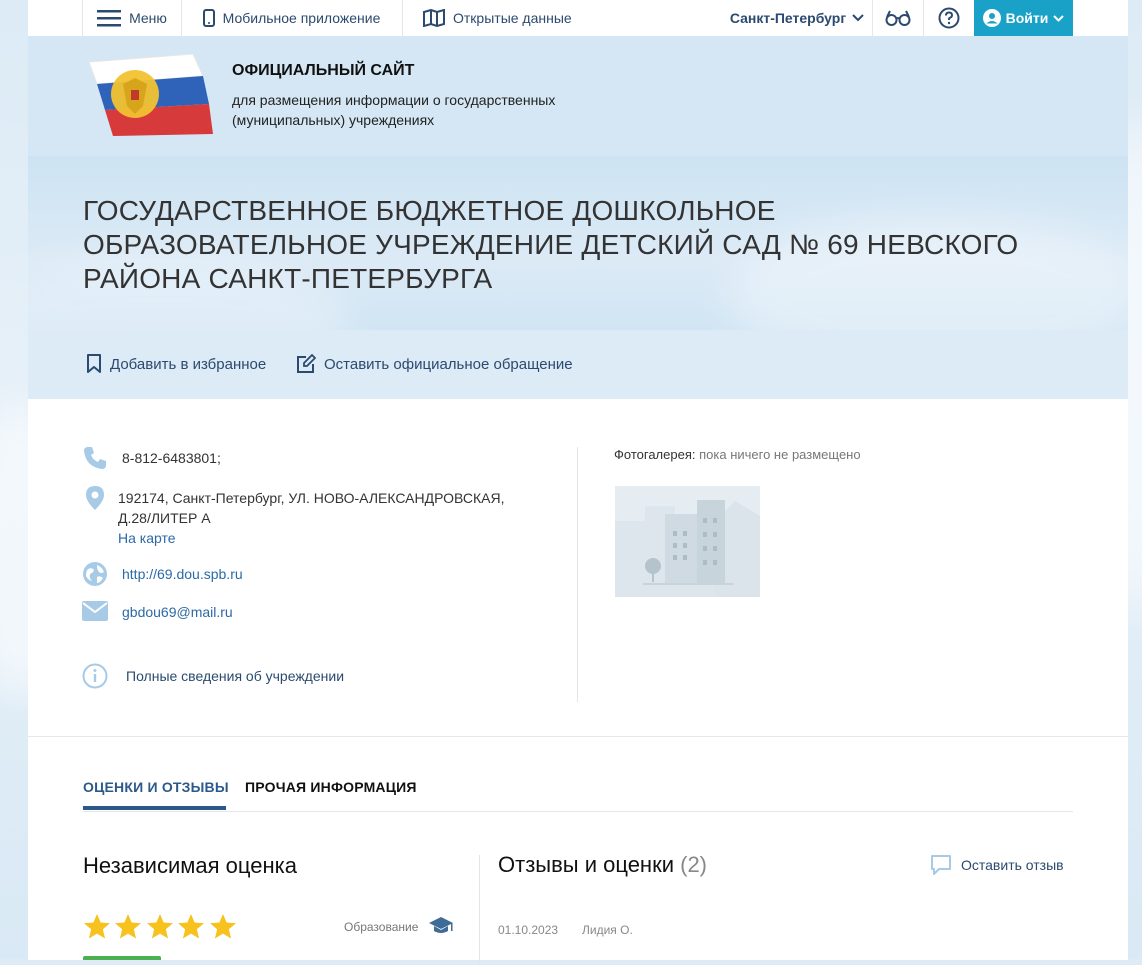  What do you see at coordinates (780, 454) in the screenshot?
I see `photo-gallery-empty-text: пока ничего не размещено` at bounding box center [780, 454].